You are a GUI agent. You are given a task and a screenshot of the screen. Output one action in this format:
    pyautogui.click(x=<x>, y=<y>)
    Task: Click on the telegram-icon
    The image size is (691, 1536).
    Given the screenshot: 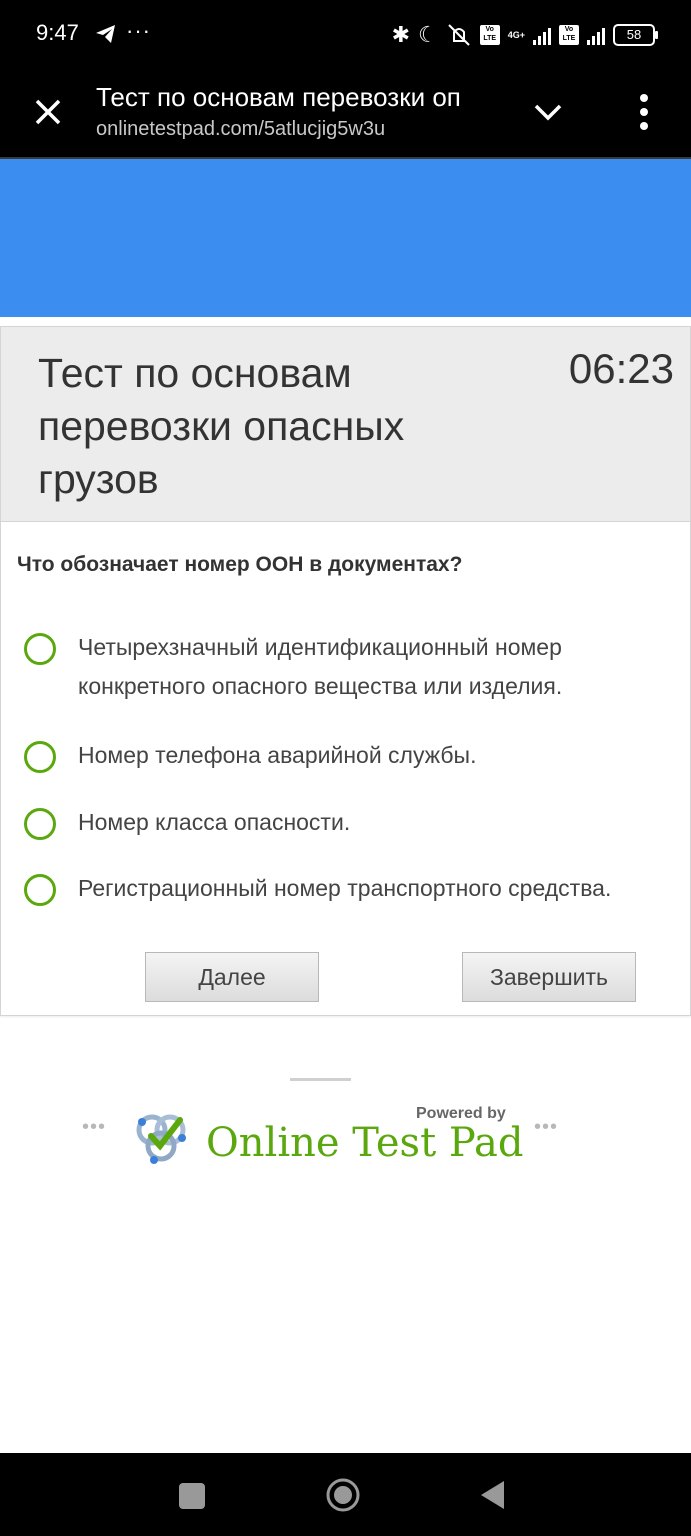 What is the action you would take?
    pyautogui.click(x=105, y=34)
    